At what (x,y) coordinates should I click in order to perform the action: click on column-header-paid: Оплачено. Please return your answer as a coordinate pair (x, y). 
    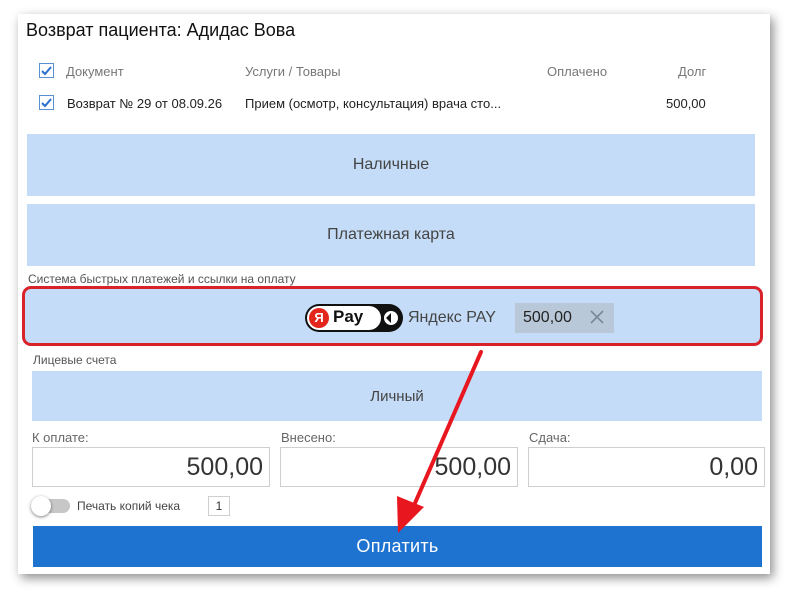
    Looking at the image, I should click on (577, 71).